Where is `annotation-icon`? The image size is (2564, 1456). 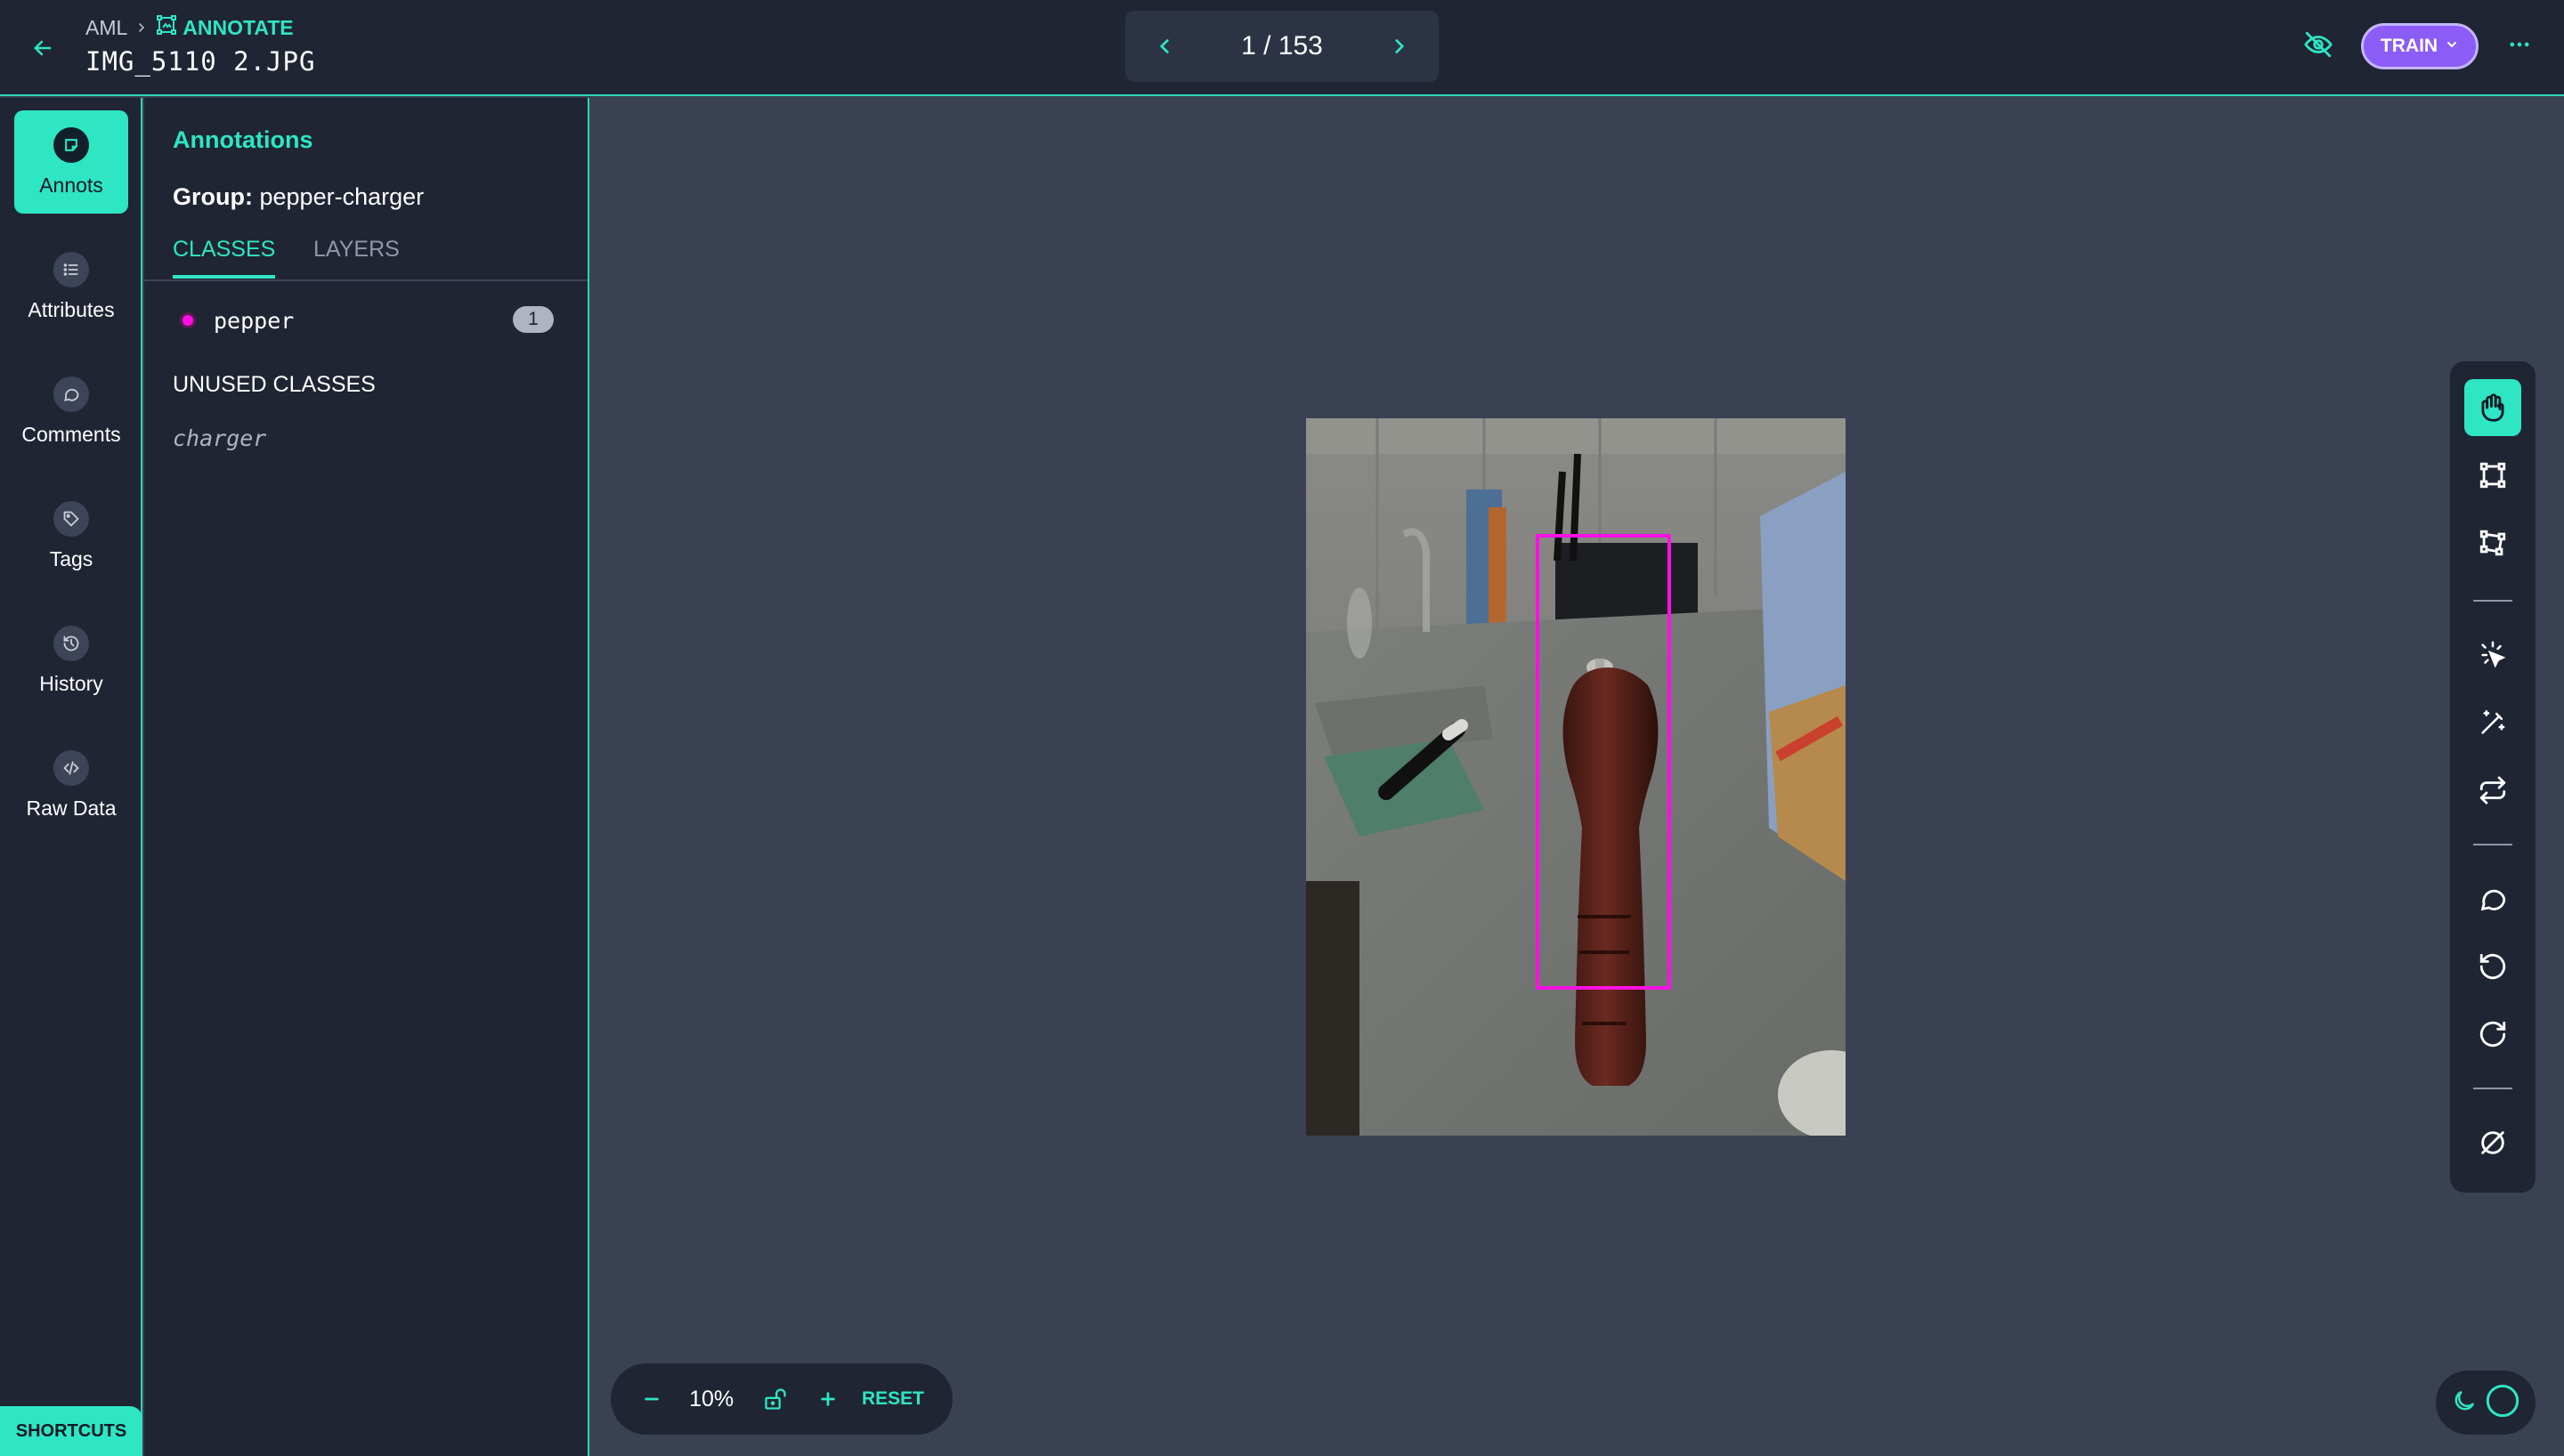
annotation-icon is located at coordinates (71, 144).